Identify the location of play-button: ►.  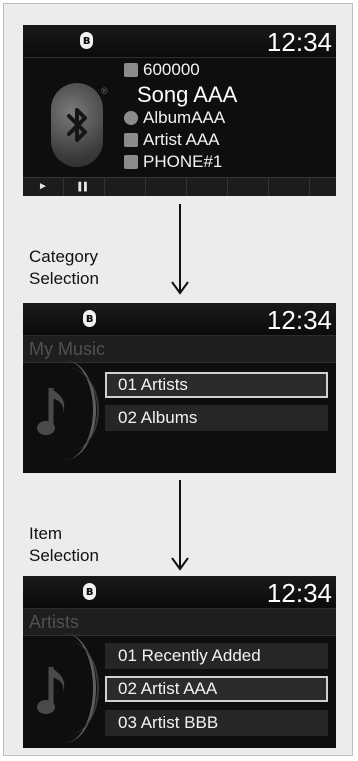
(43, 187).